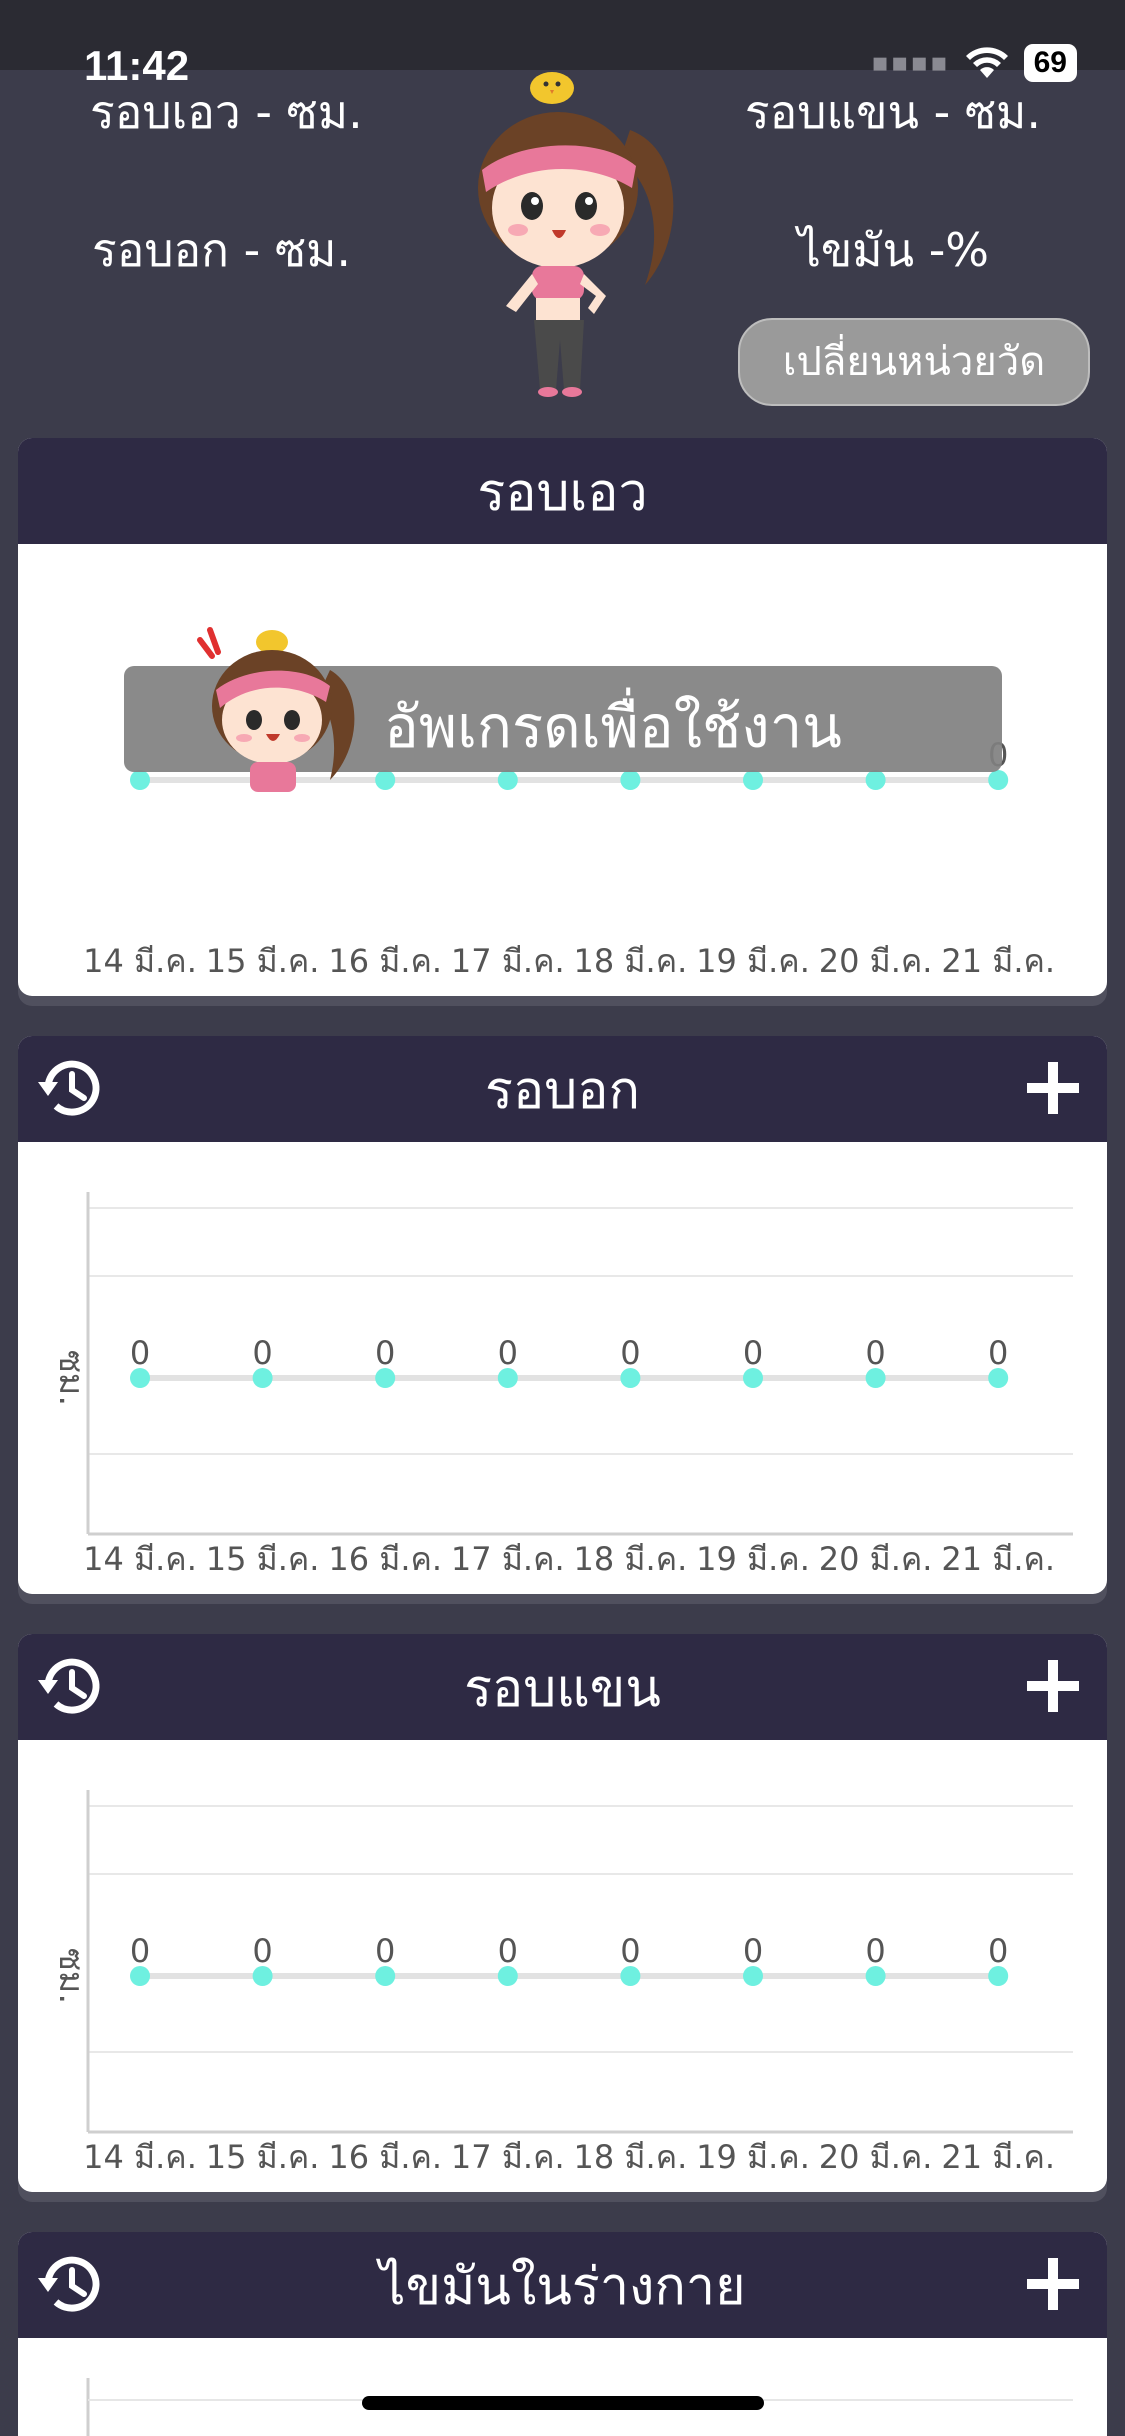 The height and width of the screenshot is (2436, 1125). Describe the element at coordinates (576, 234) in the screenshot. I see `mascot-girl-illustration` at that location.